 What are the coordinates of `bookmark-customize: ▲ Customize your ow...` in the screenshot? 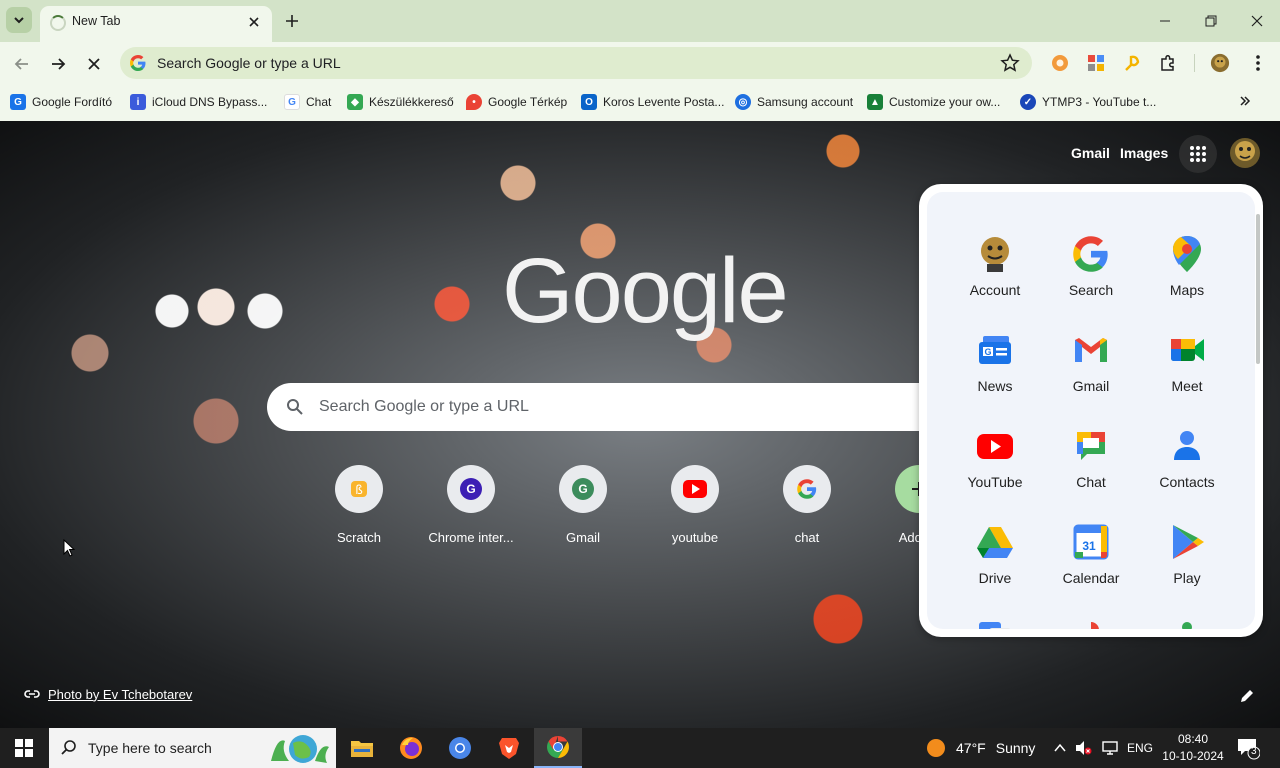 It's located at (933, 102).